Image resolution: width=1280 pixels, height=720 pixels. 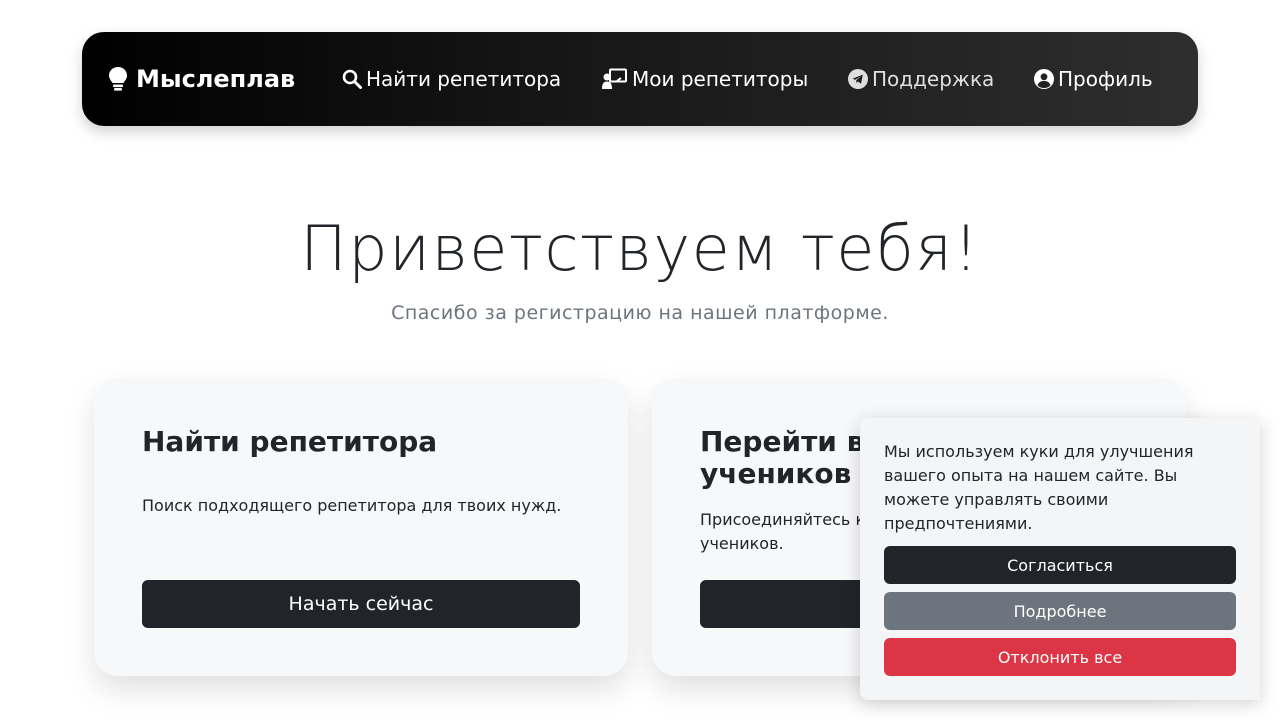 What do you see at coordinates (1060, 565) in the screenshot?
I see `cookie-accept-button: Согласиться` at bounding box center [1060, 565].